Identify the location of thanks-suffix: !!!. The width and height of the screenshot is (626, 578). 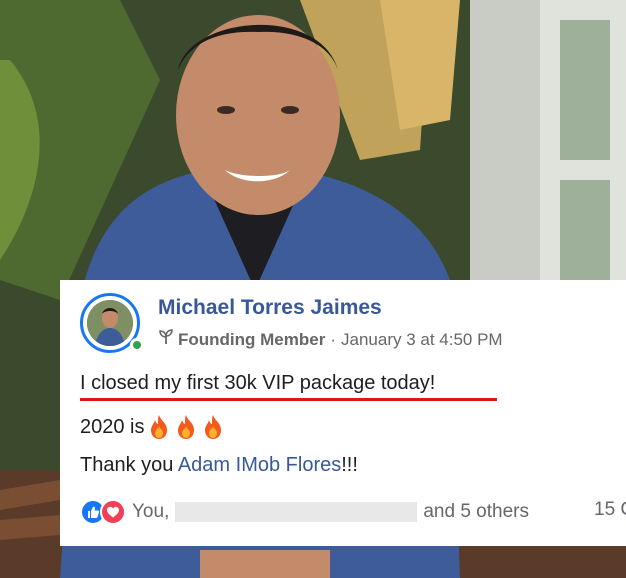
(349, 465).